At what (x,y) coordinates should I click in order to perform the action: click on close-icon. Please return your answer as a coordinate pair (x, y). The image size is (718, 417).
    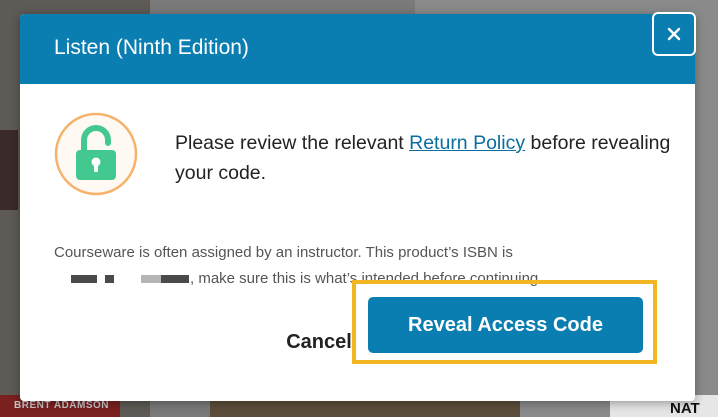
    Looking at the image, I should click on (674, 34).